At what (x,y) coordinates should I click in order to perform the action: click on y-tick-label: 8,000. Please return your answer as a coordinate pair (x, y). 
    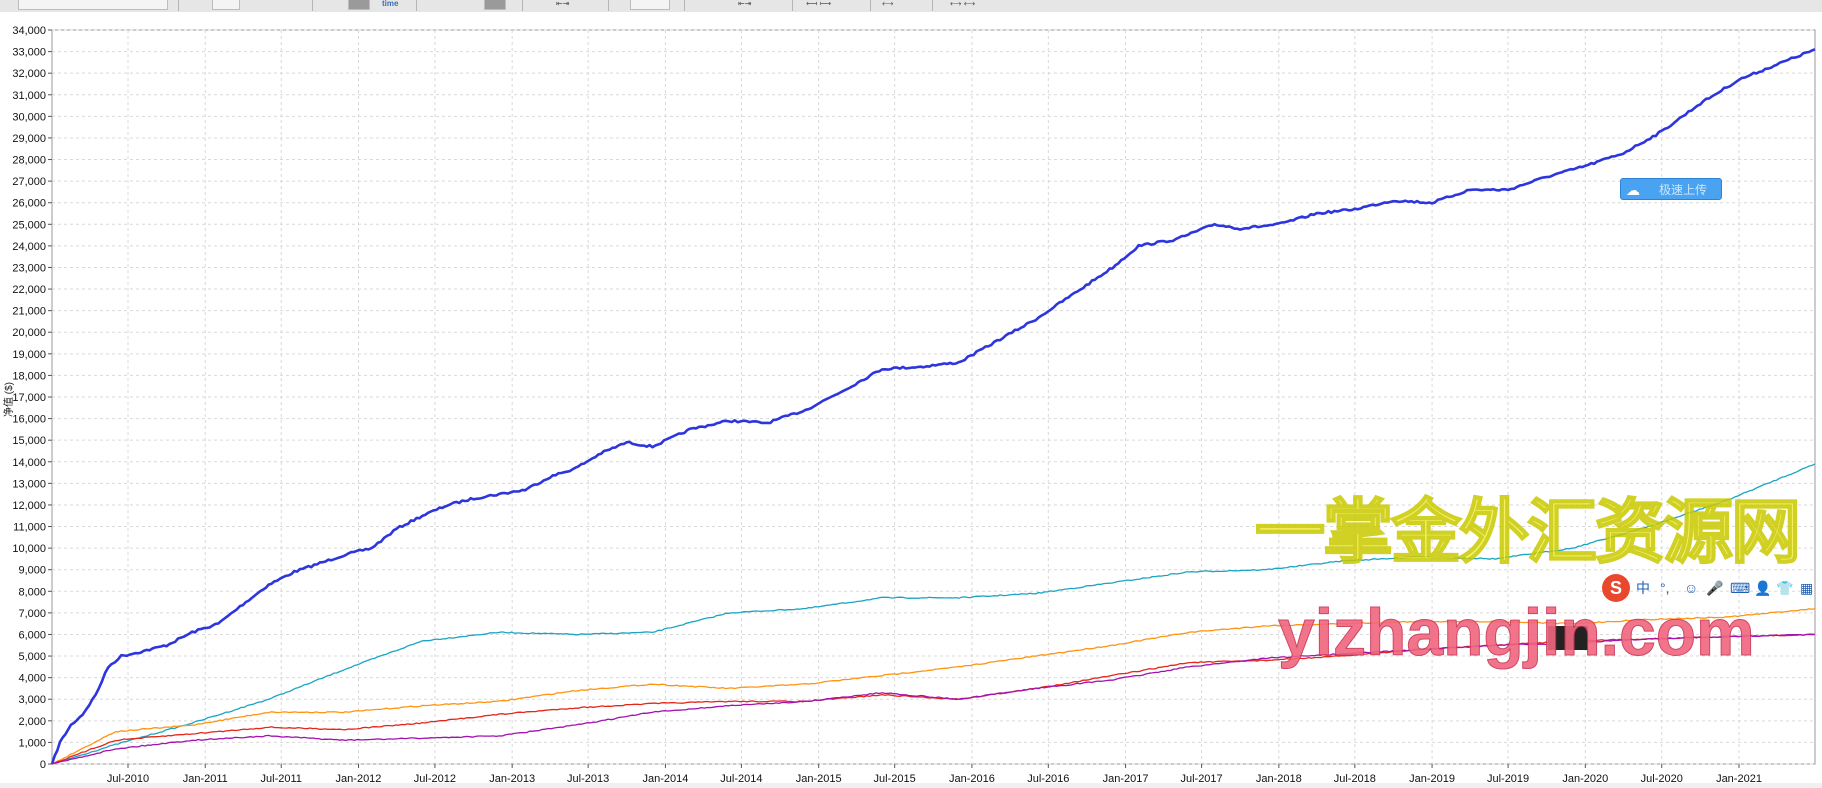
    Looking at the image, I should click on (32, 592).